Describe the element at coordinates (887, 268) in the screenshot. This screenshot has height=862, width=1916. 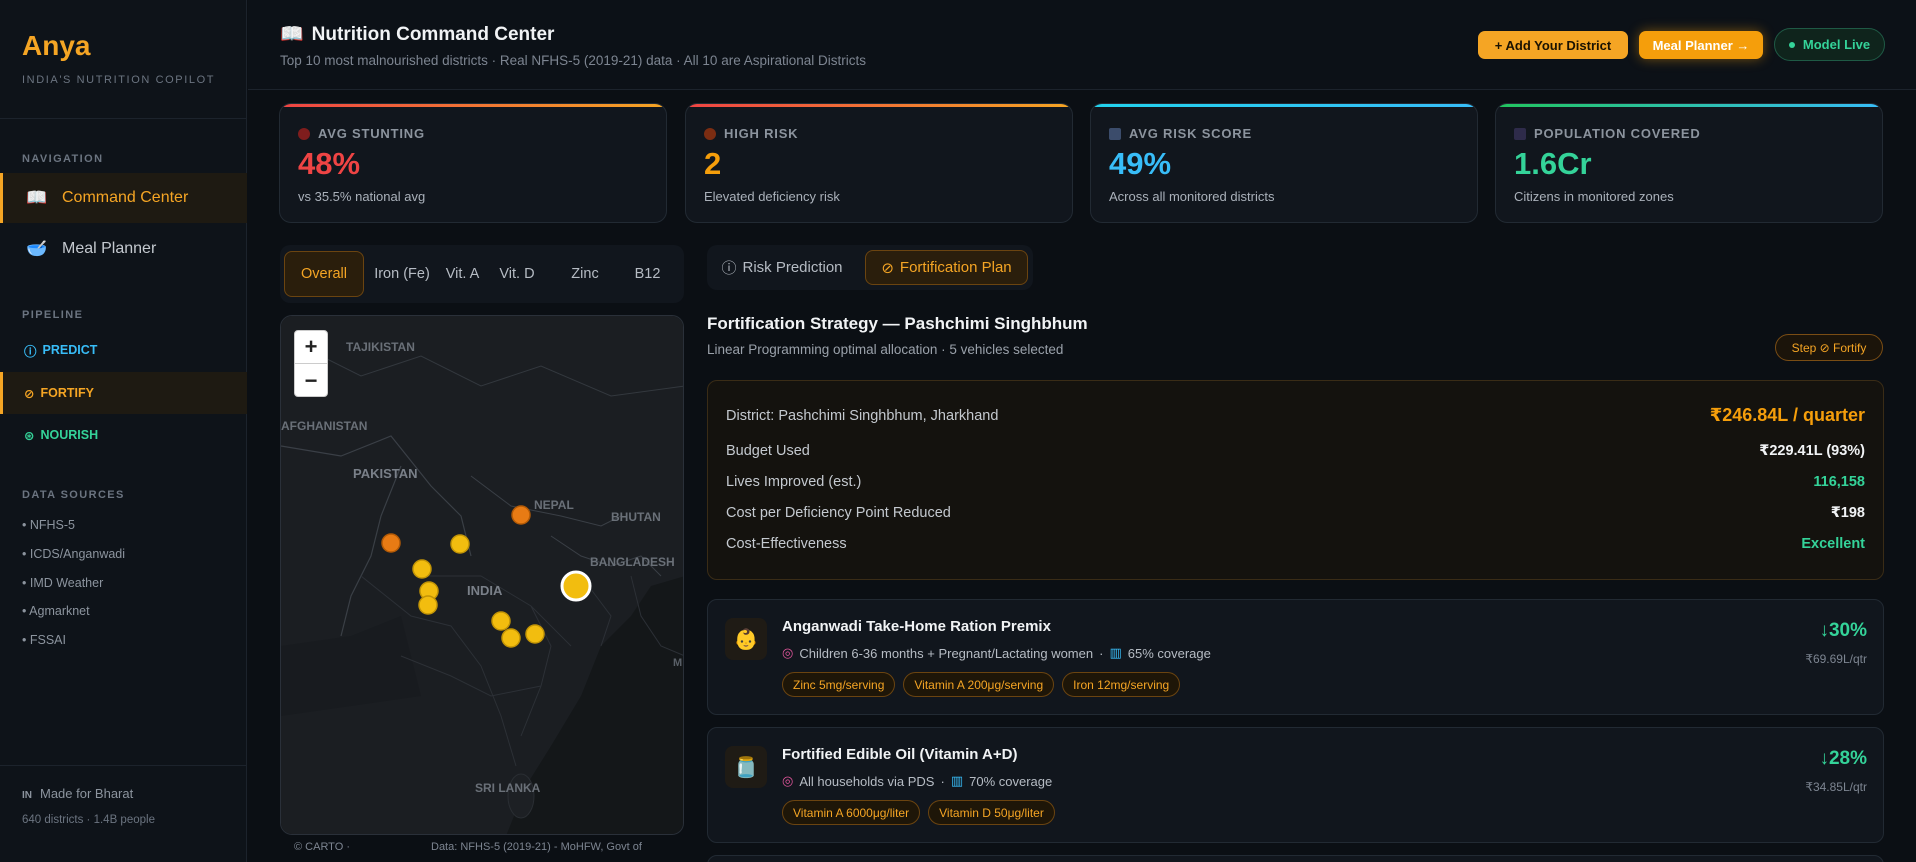
I see `shield-icon: ⊘` at that location.